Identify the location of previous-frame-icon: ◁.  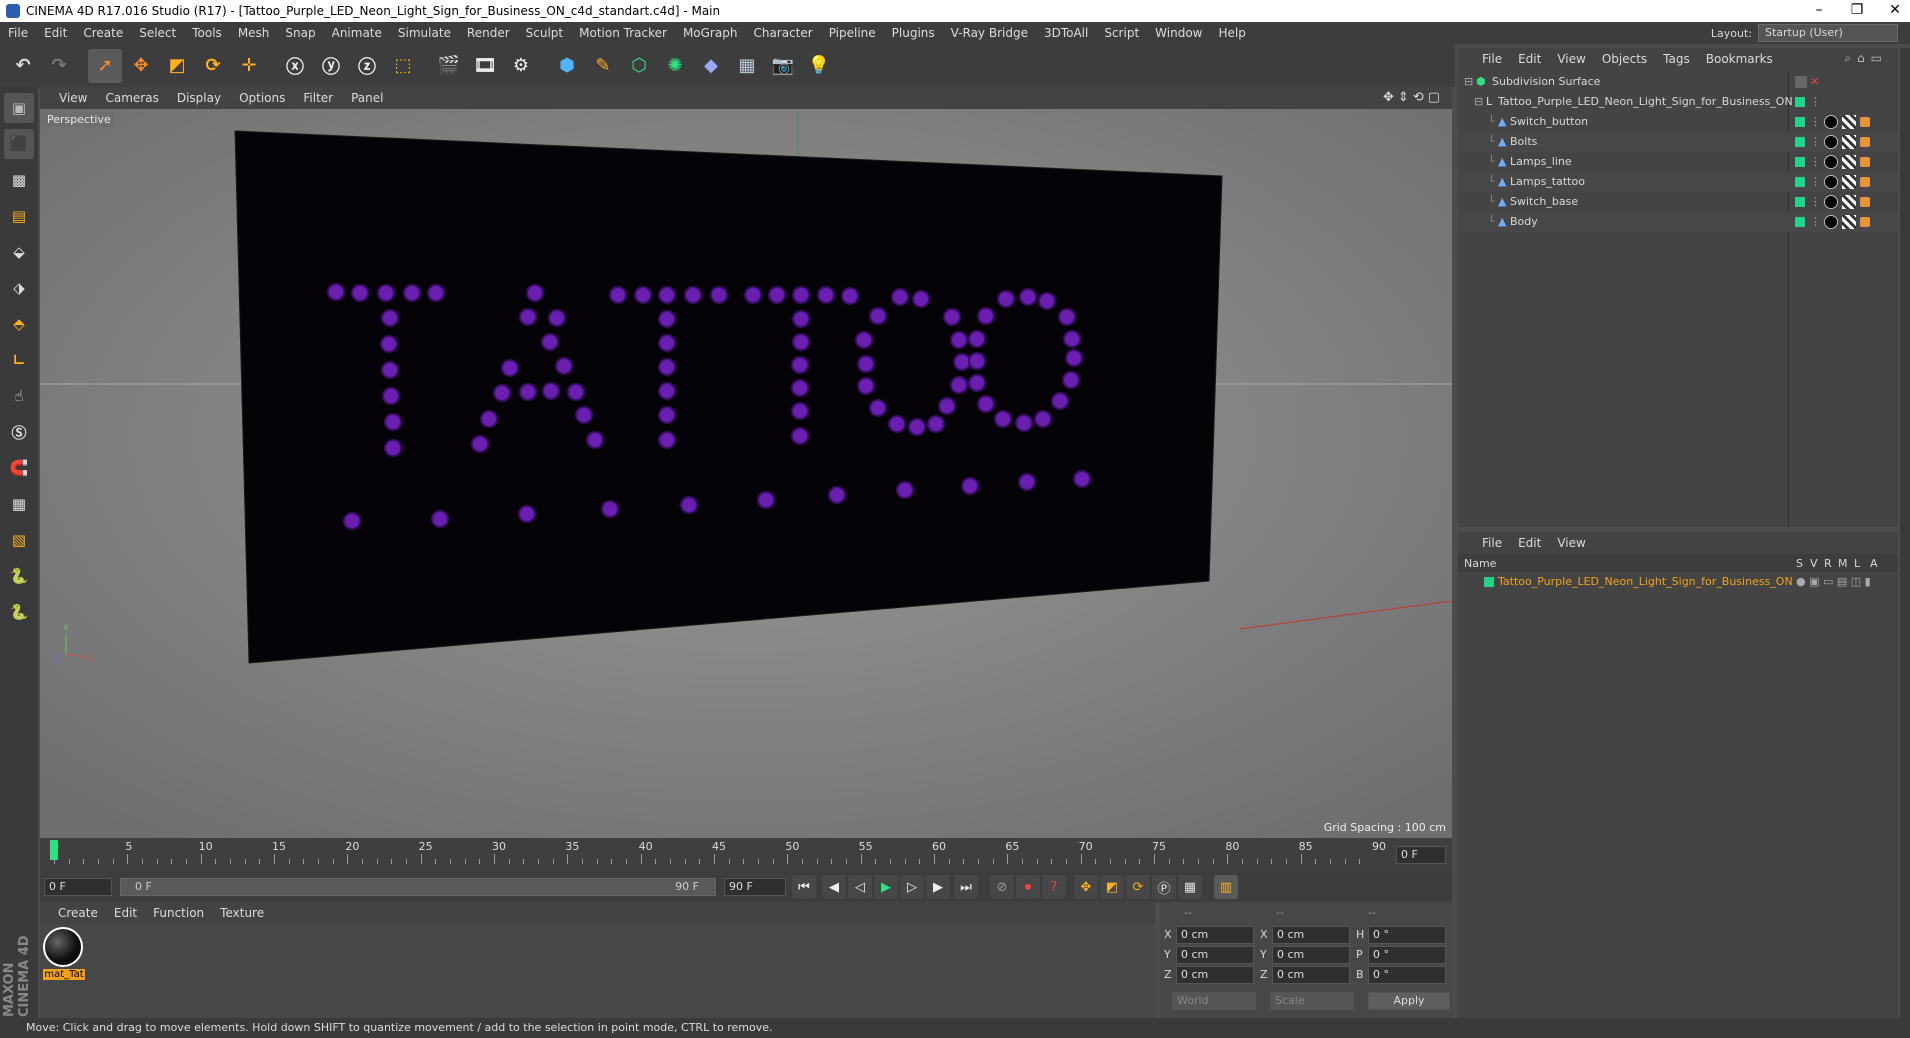
(860, 887).